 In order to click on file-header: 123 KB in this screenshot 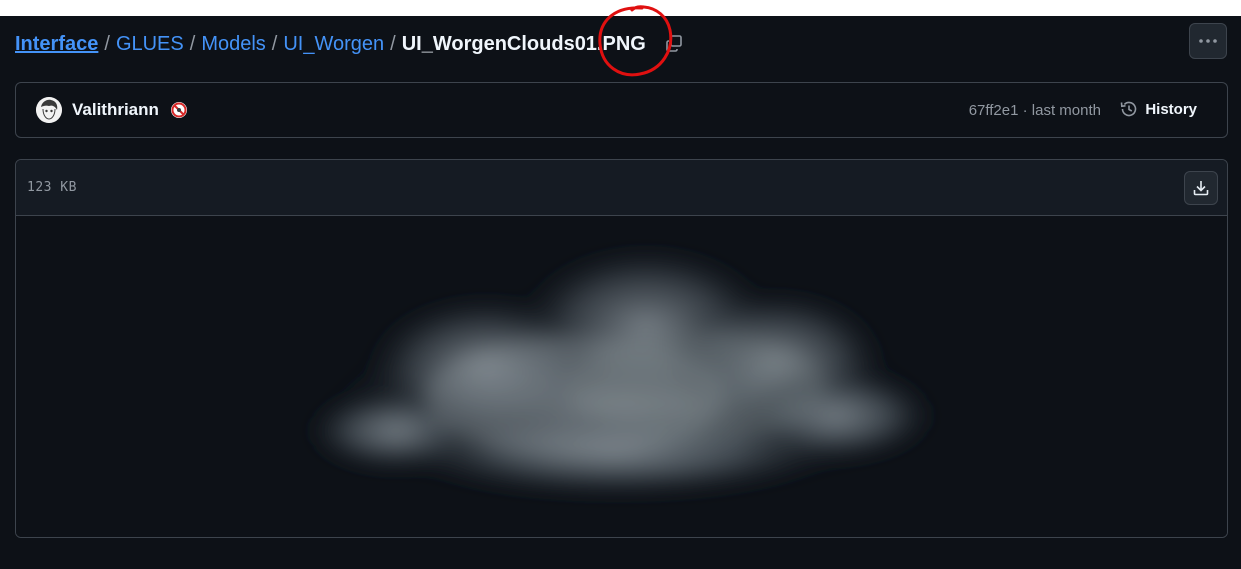, I will do `click(621, 188)`.